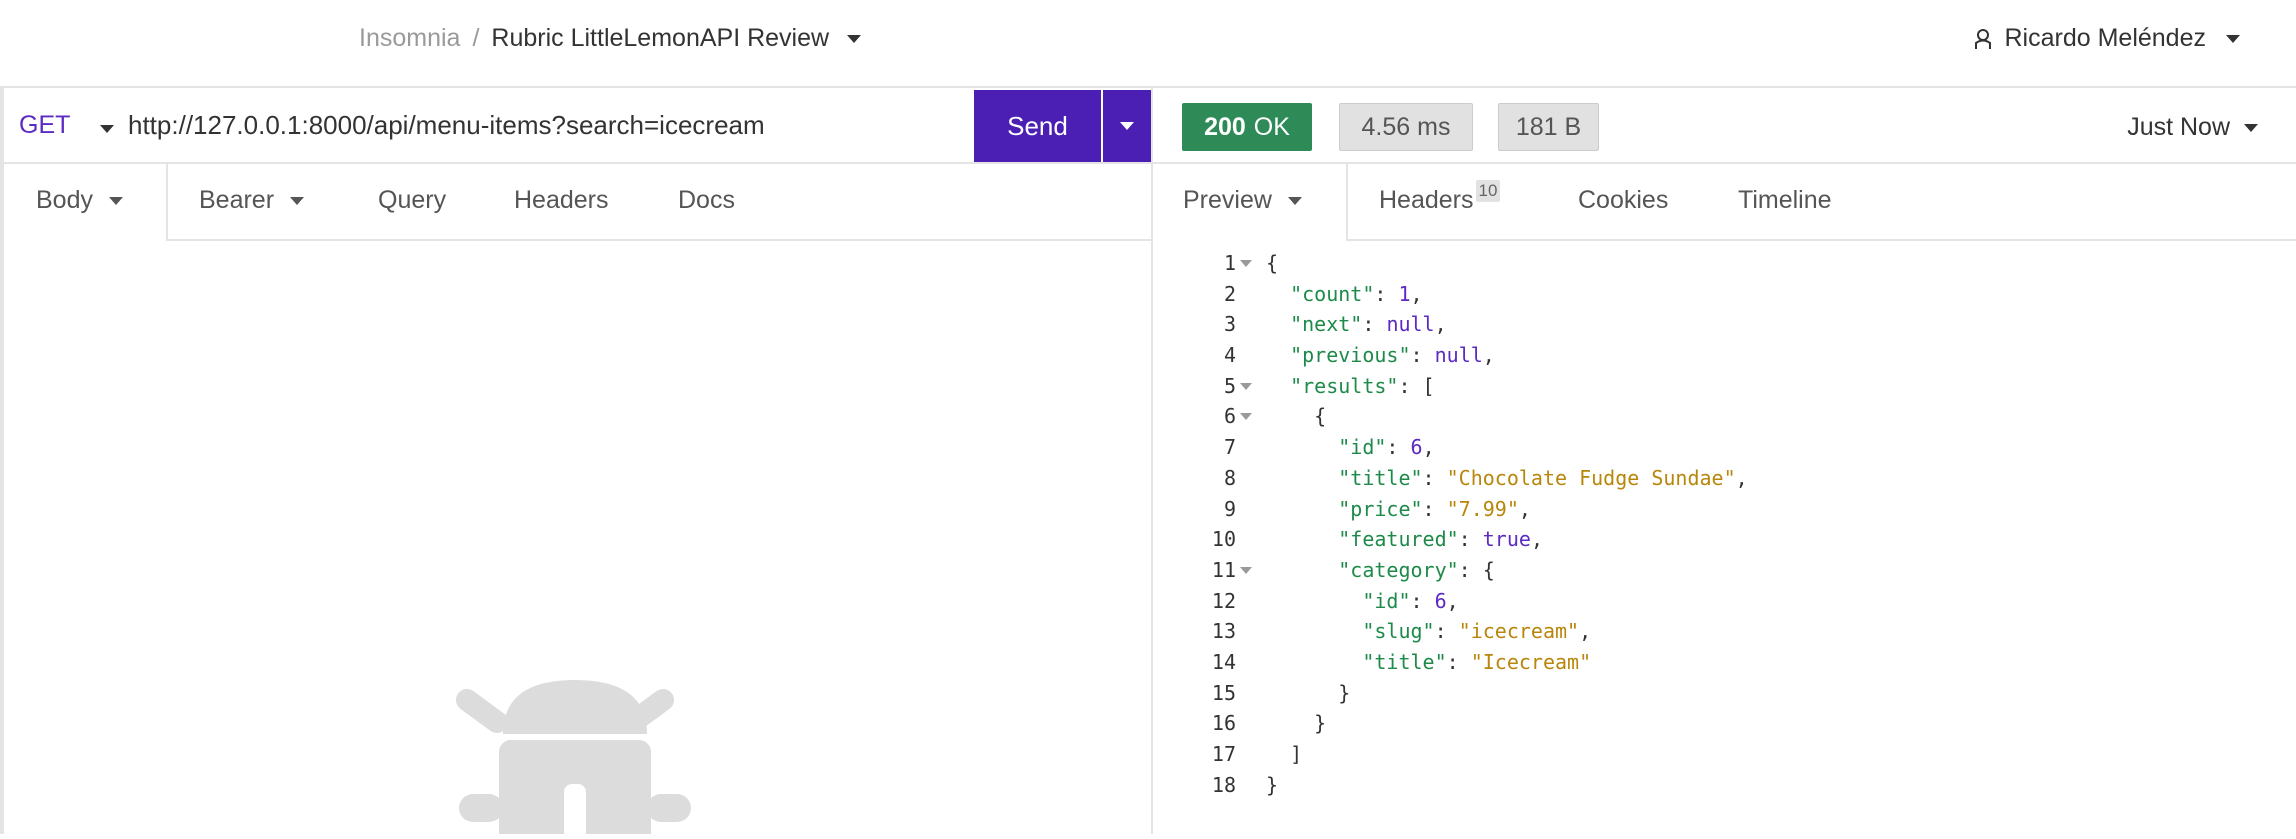  What do you see at coordinates (1229, 263) in the screenshot?
I see `line-number: 1` at bounding box center [1229, 263].